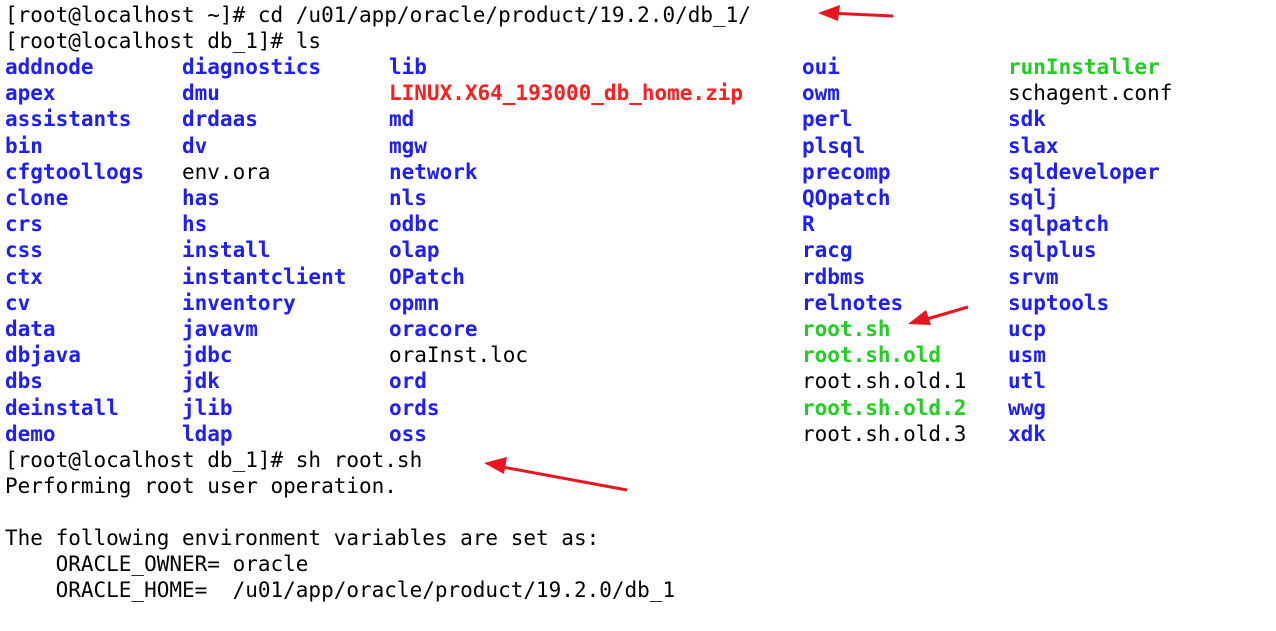 The height and width of the screenshot is (631, 1276). Describe the element at coordinates (408, 145) in the screenshot. I see `ls-entry: mgw` at that location.